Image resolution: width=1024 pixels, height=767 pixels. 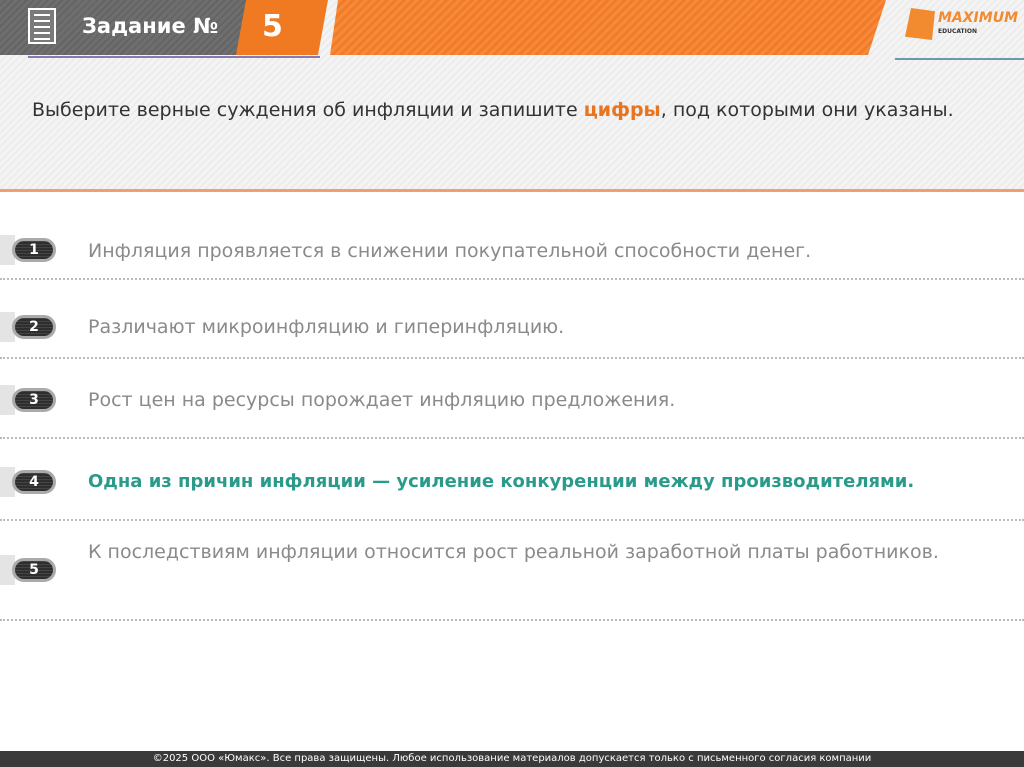 What do you see at coordinates (29, 327) in the screenshot?
I see `number-badge: 2` at bounding box center [29, 327].